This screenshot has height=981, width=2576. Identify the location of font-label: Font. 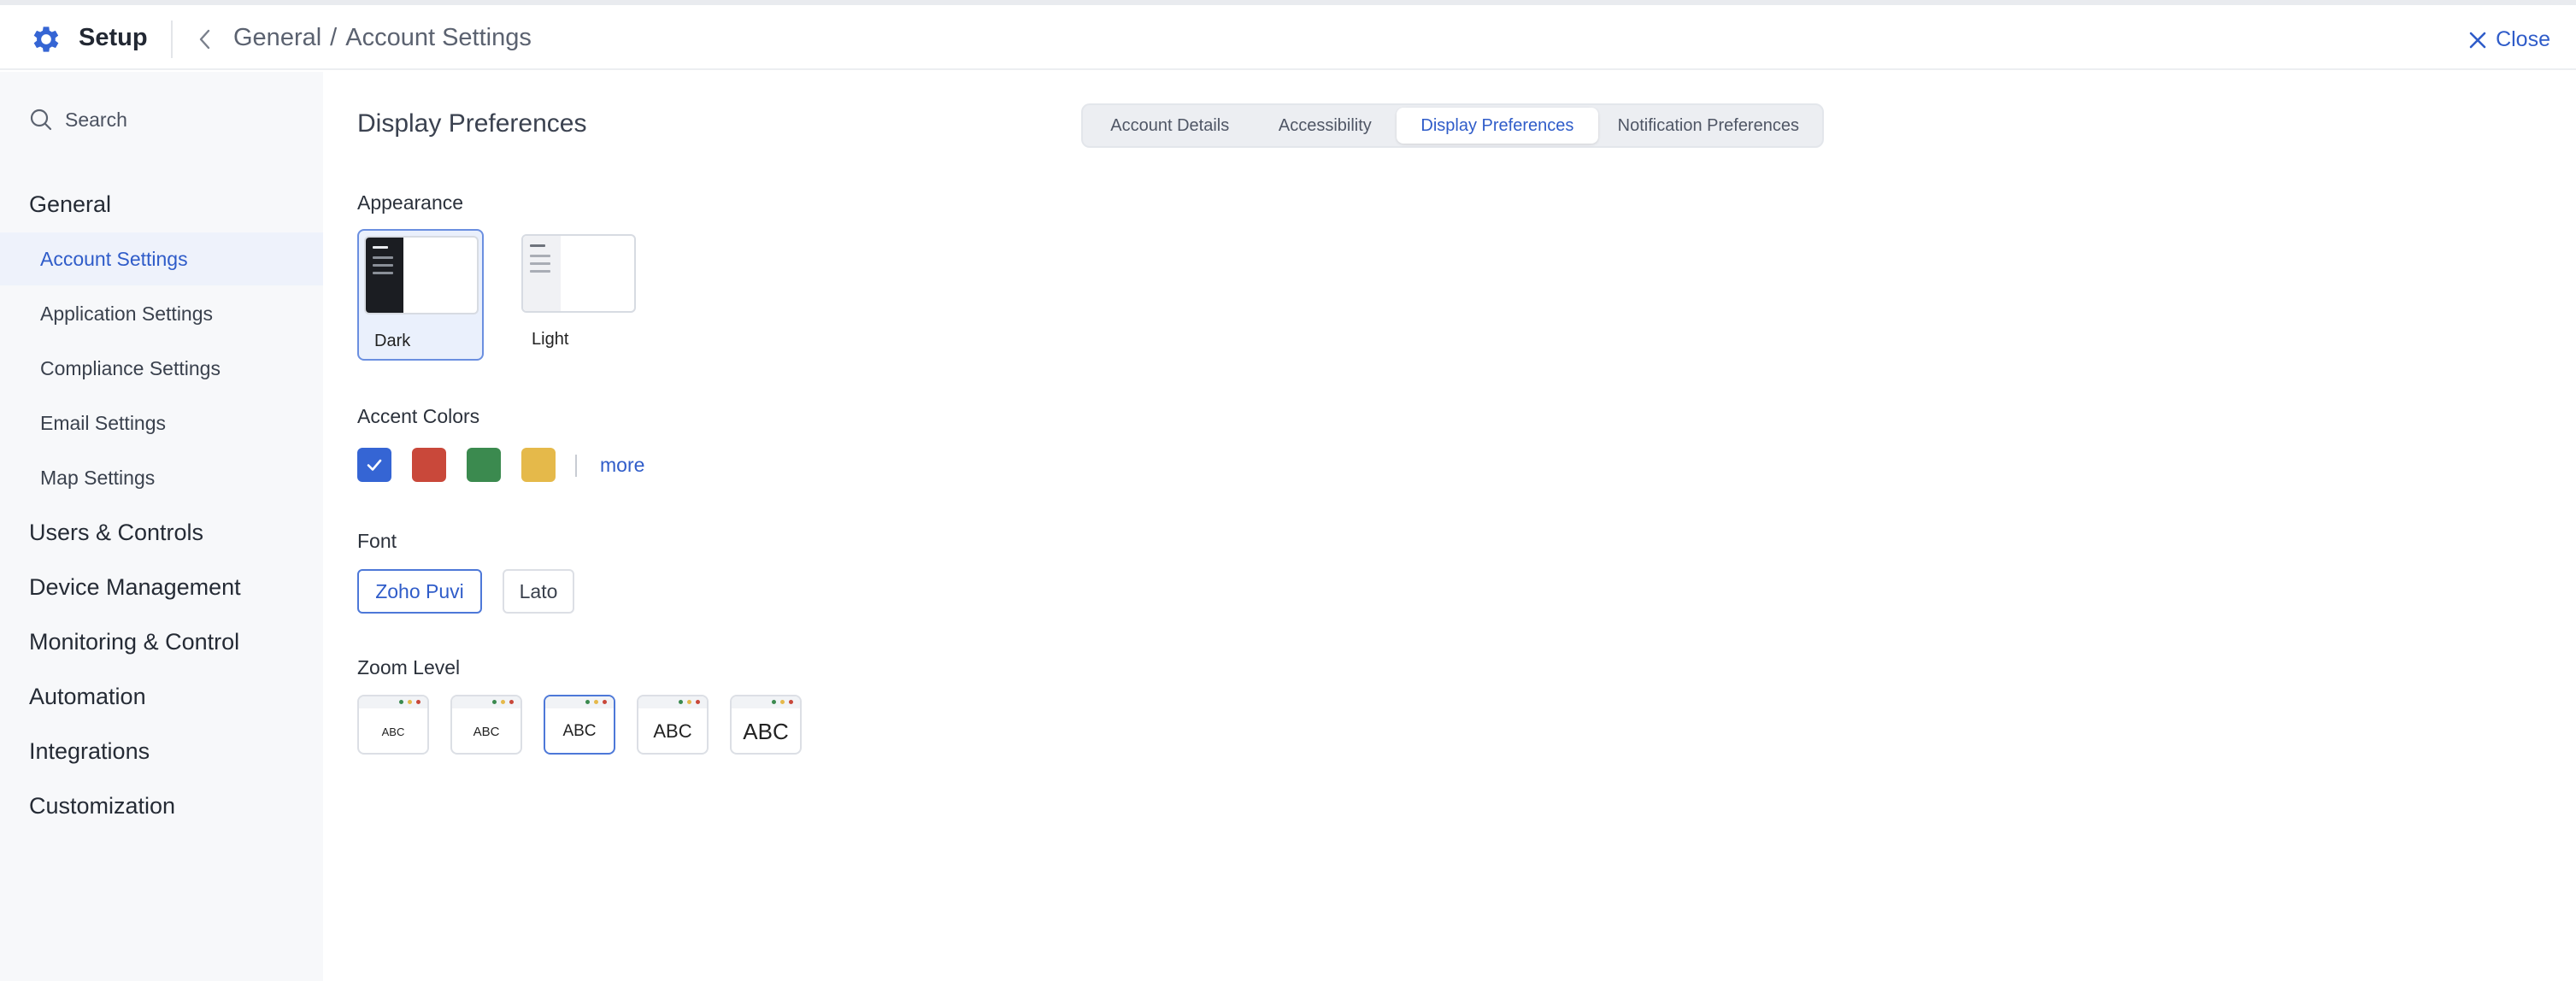
(377, 541).